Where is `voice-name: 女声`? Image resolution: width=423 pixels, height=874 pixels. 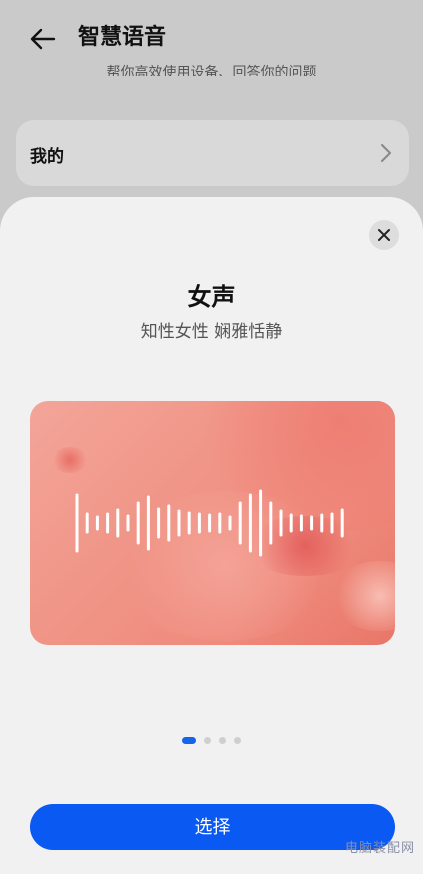 voice-name: 女声 is located at coordinates (211, 297).